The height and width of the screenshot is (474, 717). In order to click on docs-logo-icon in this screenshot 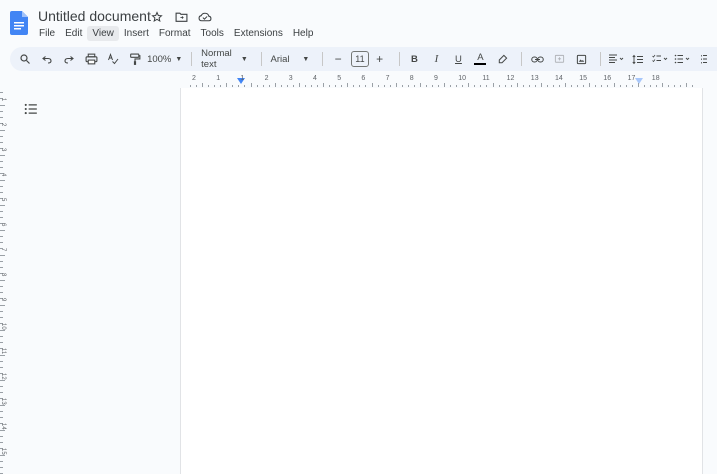, I will do `click(19, 23)`.